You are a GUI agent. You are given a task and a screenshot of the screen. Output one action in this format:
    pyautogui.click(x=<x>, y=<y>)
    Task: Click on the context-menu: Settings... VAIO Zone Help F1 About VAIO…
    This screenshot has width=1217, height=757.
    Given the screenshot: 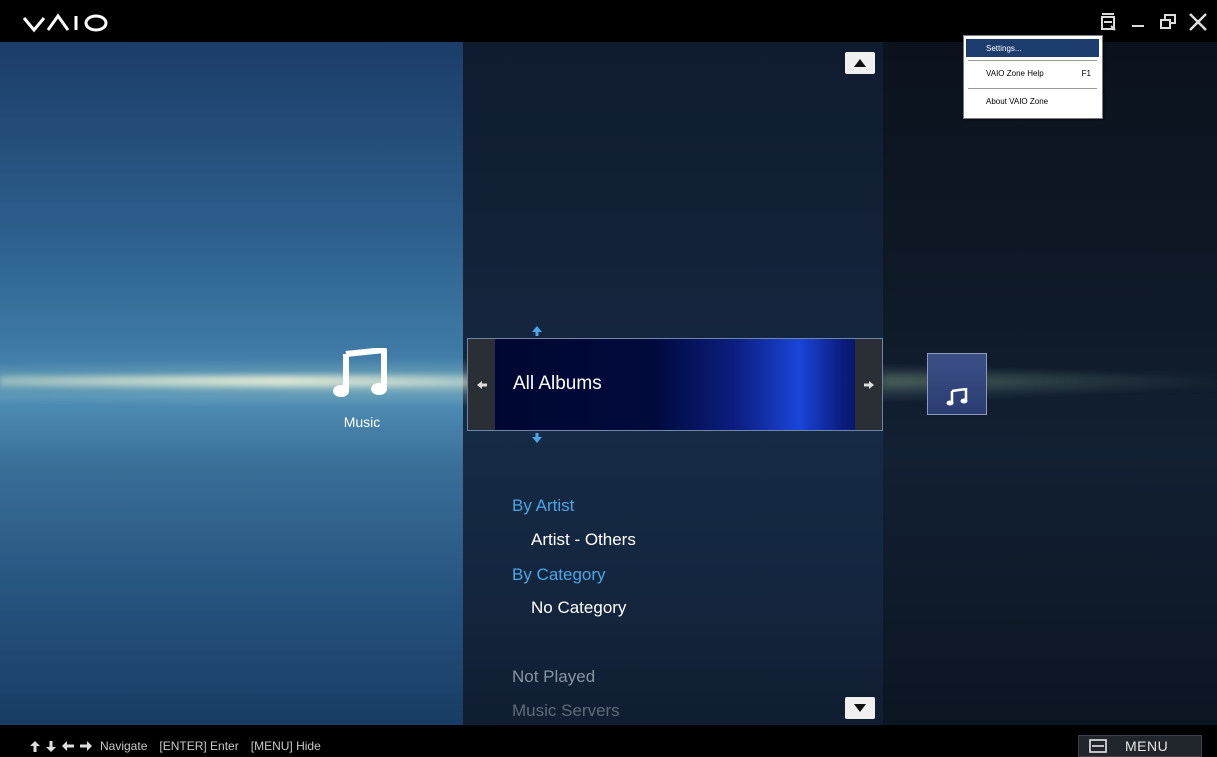 What is the action you would take?
    pyautogui.click(x=1033, y=77)
    